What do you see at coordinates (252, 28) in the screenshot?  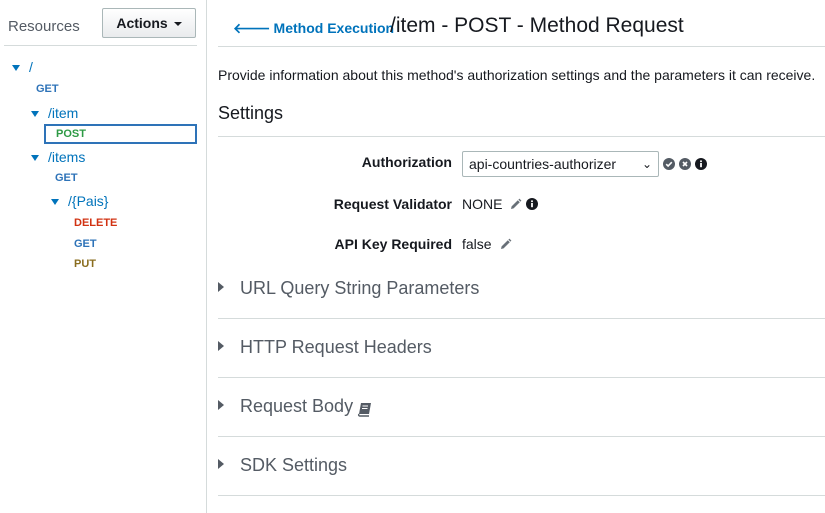 I see `back-arrow-icon: 🡐` at bounding box center [252, 28].